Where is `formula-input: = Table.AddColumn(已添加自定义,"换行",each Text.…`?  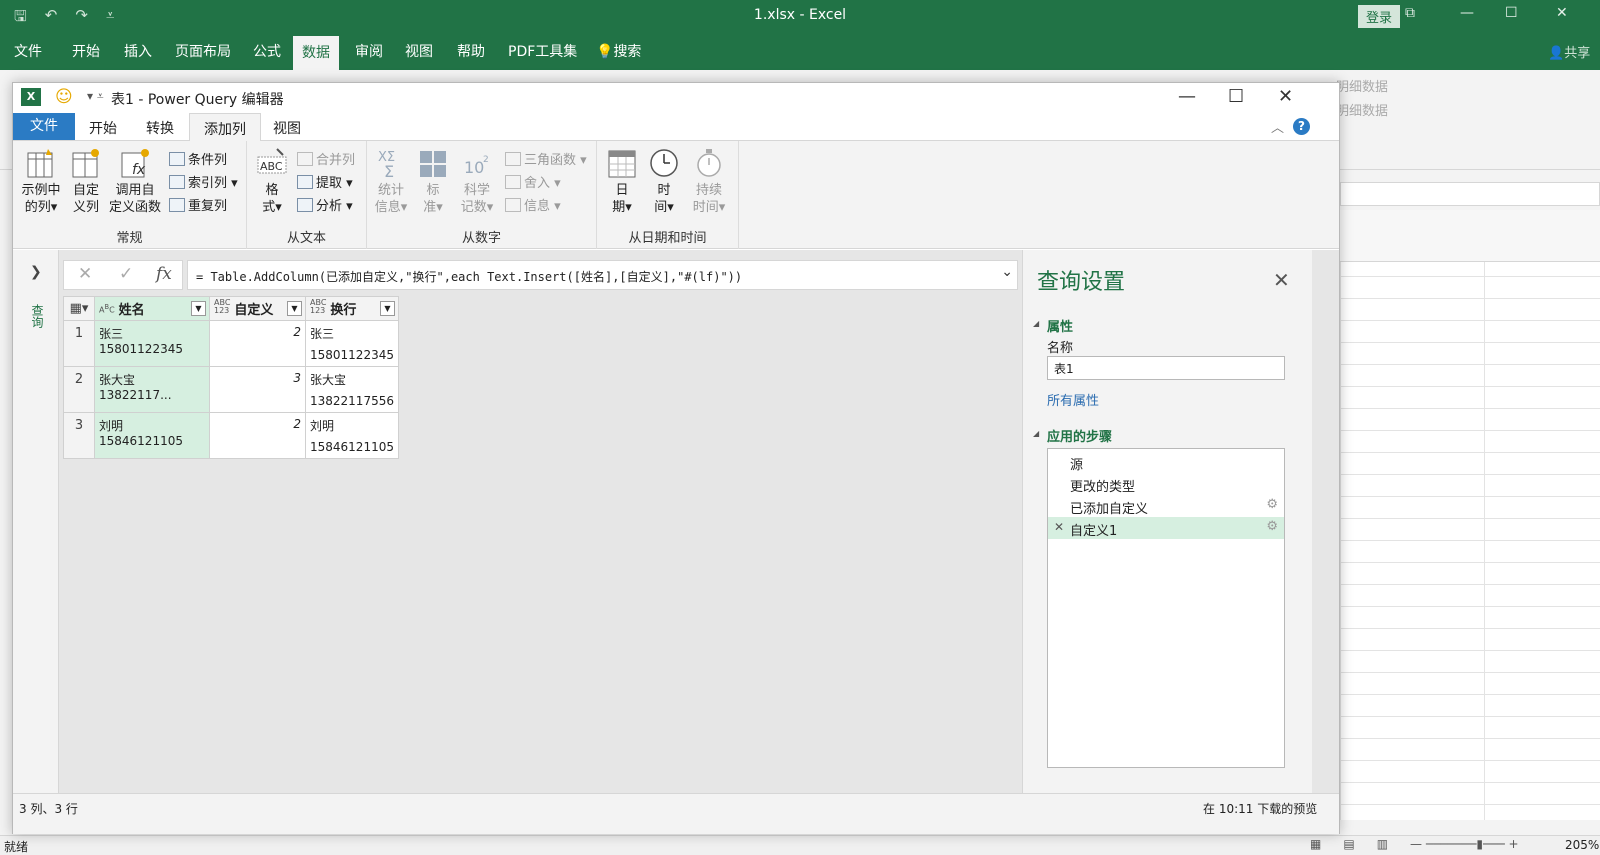
formula-input: = Table.AddColumn(已添加自定义,"换行",each Text.… is located at coordinates (602, 275).